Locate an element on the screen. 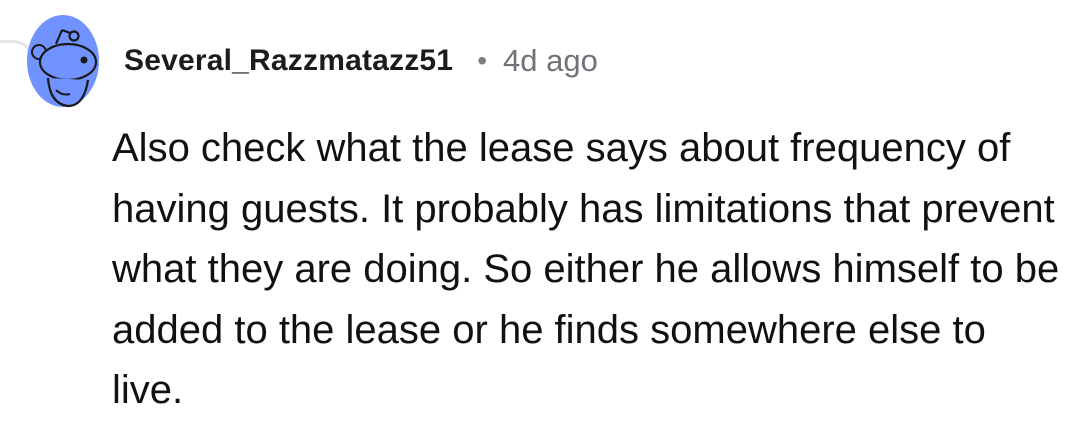 The width and height of the screenshot is (1076, 422). user-avatar is located at coordinates (63, 61).